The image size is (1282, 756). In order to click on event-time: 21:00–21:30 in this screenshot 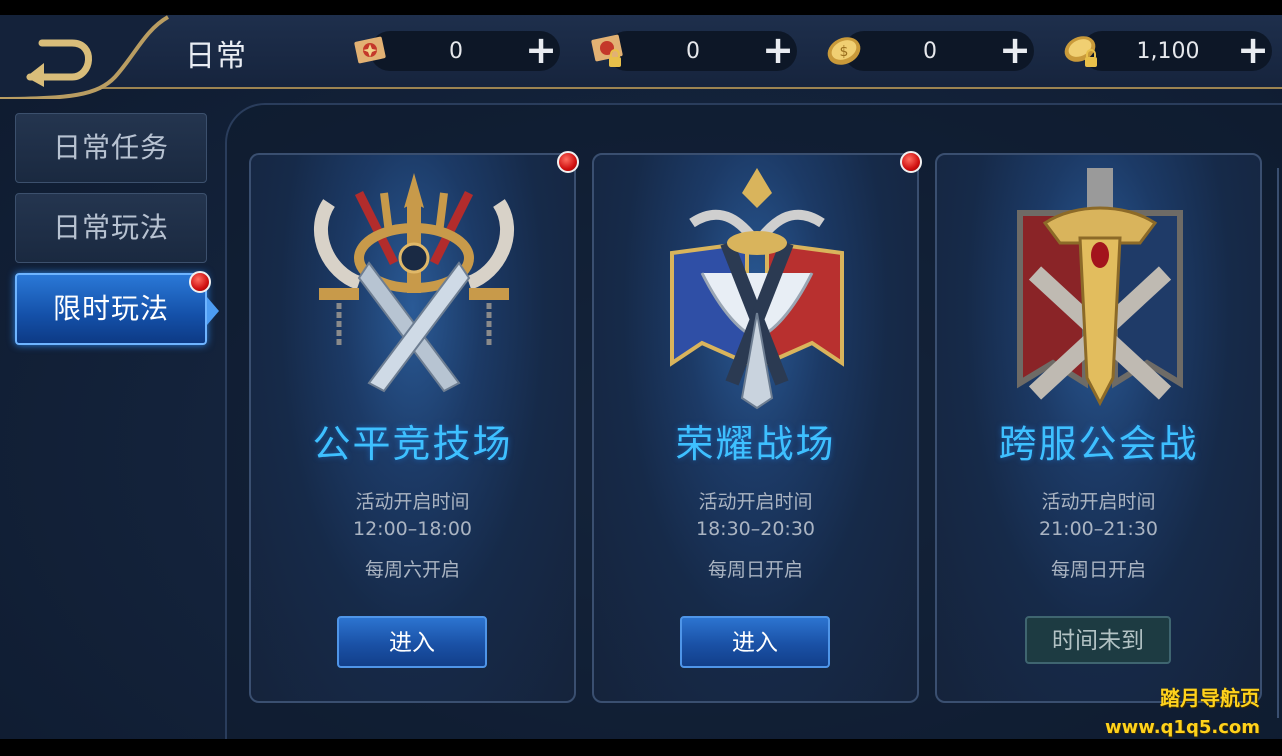, I will do `click(1098, 529)`.